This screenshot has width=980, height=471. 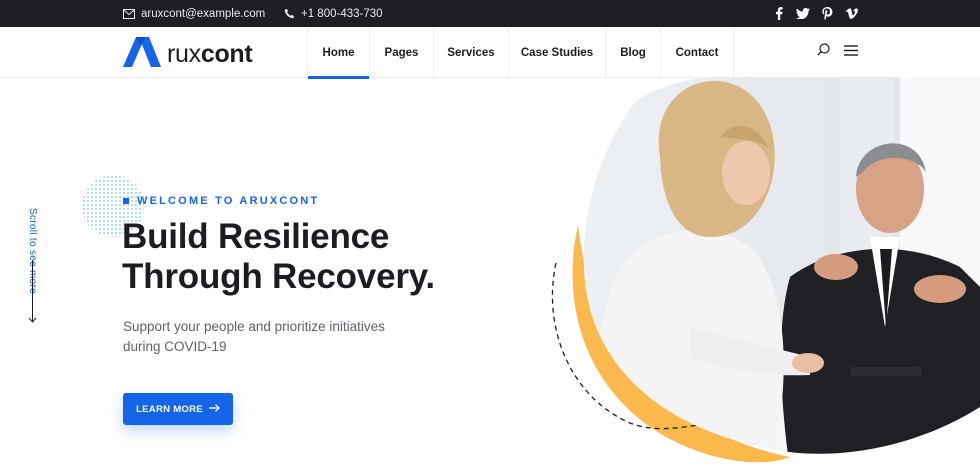 What do you see at coordinates (184, 54) in the screenshot?
I see `brand-name-light: rux` at bounding box center [184, 54].